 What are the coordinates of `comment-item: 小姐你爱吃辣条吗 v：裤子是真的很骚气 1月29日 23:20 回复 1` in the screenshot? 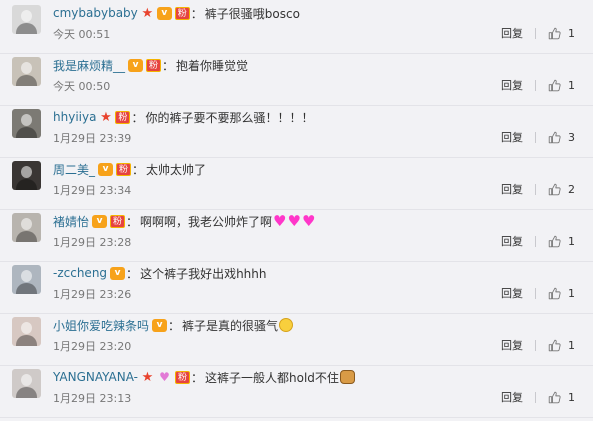 It's located at (296, 340).